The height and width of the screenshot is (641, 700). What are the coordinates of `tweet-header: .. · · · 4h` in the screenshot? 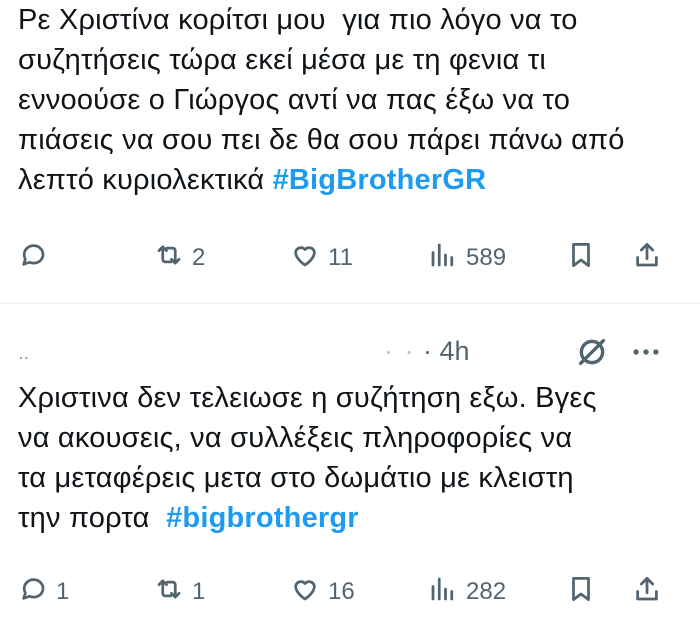 It's located at (350, 354).